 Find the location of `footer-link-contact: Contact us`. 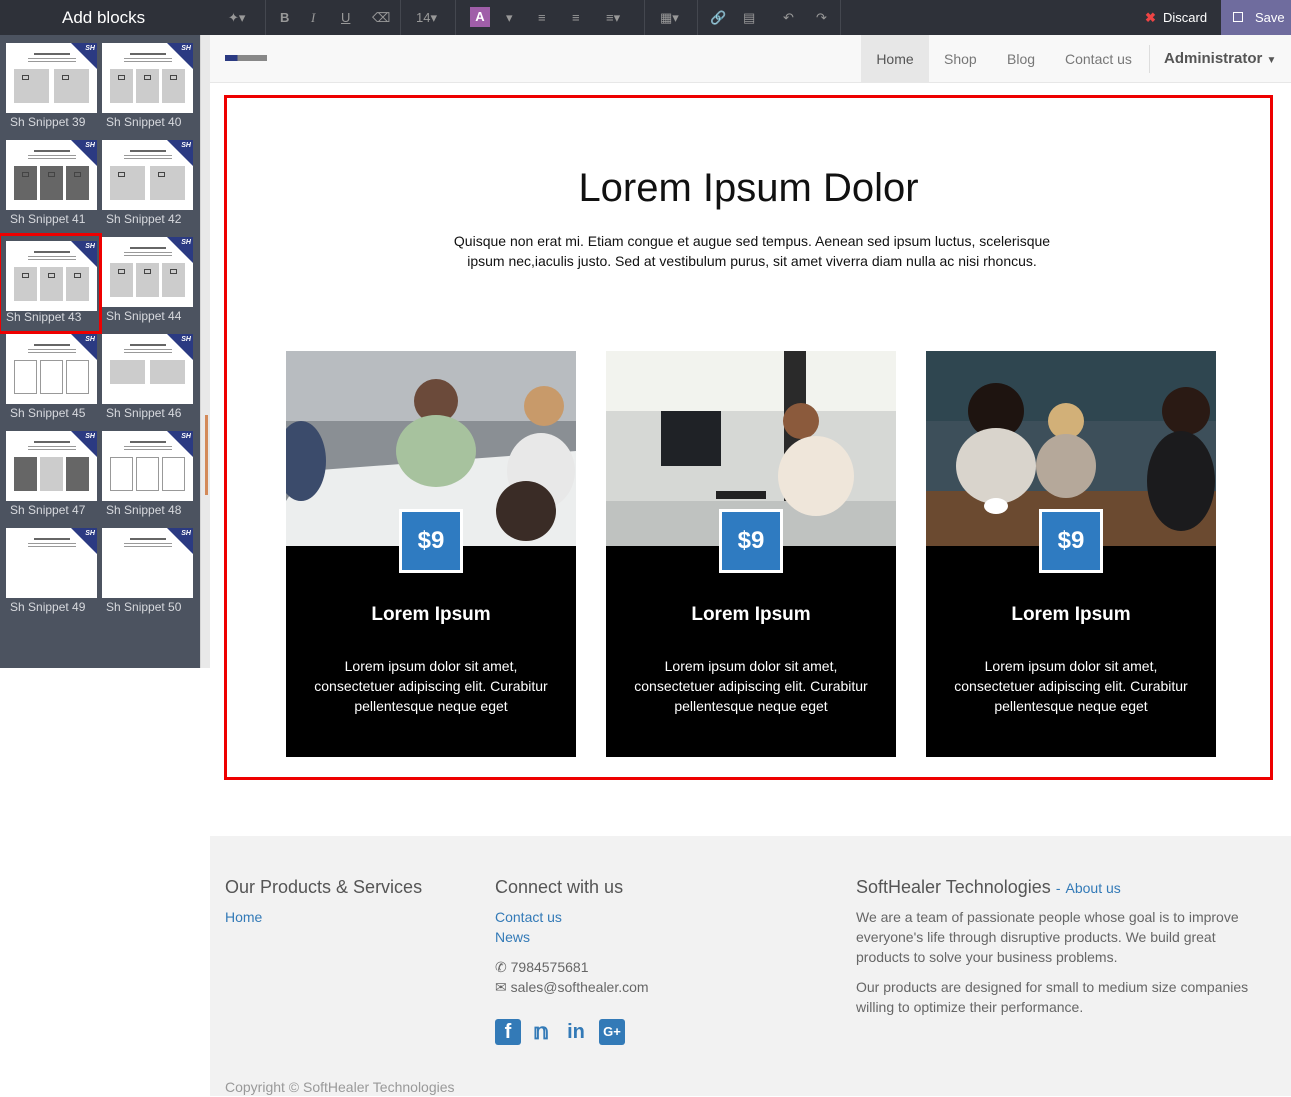

footer-link-contact: Contact us is located at coordinates (528, 917).